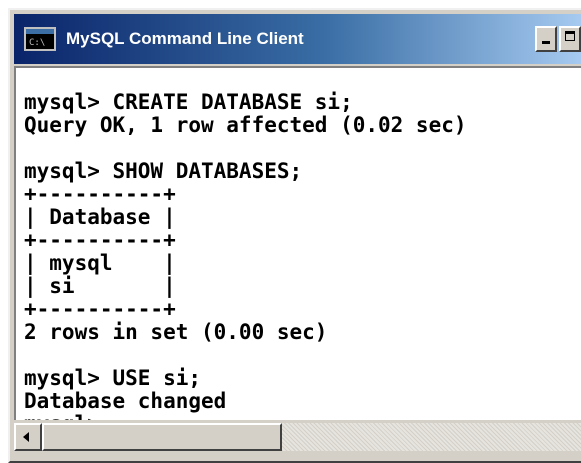 The height and width of the screenshot is (463, 581). I want to click on console-prompt-line: mysql> _, so click(74, 416).